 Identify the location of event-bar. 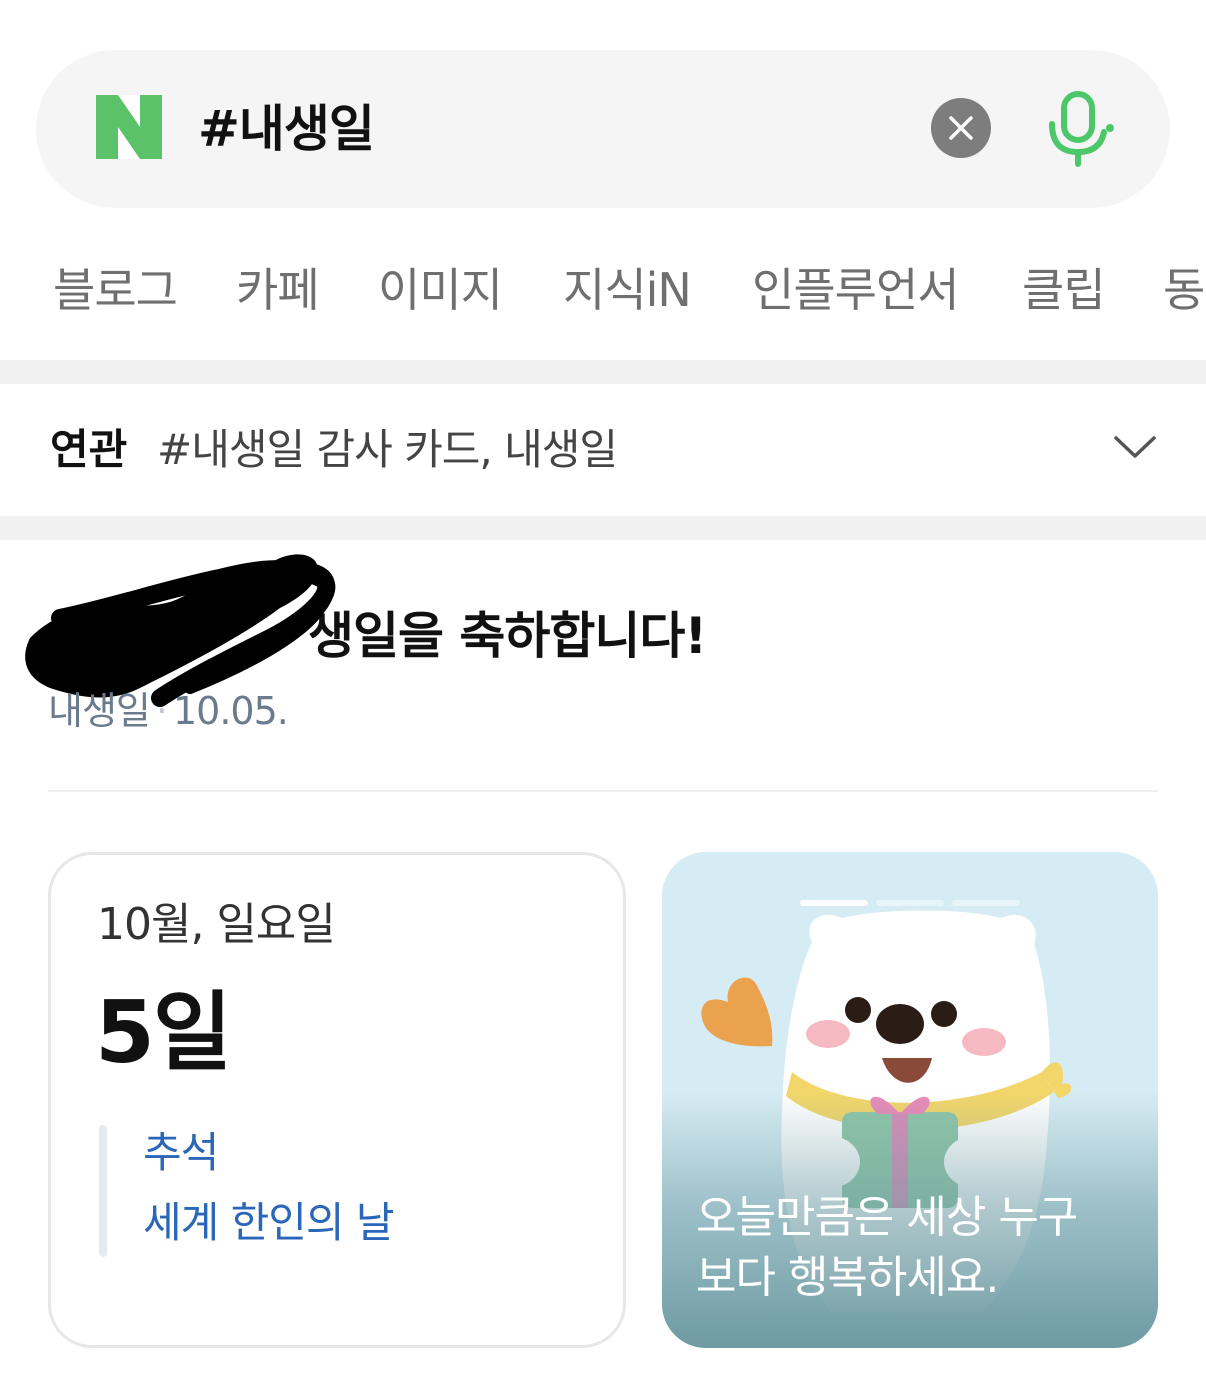
(103, 1191).